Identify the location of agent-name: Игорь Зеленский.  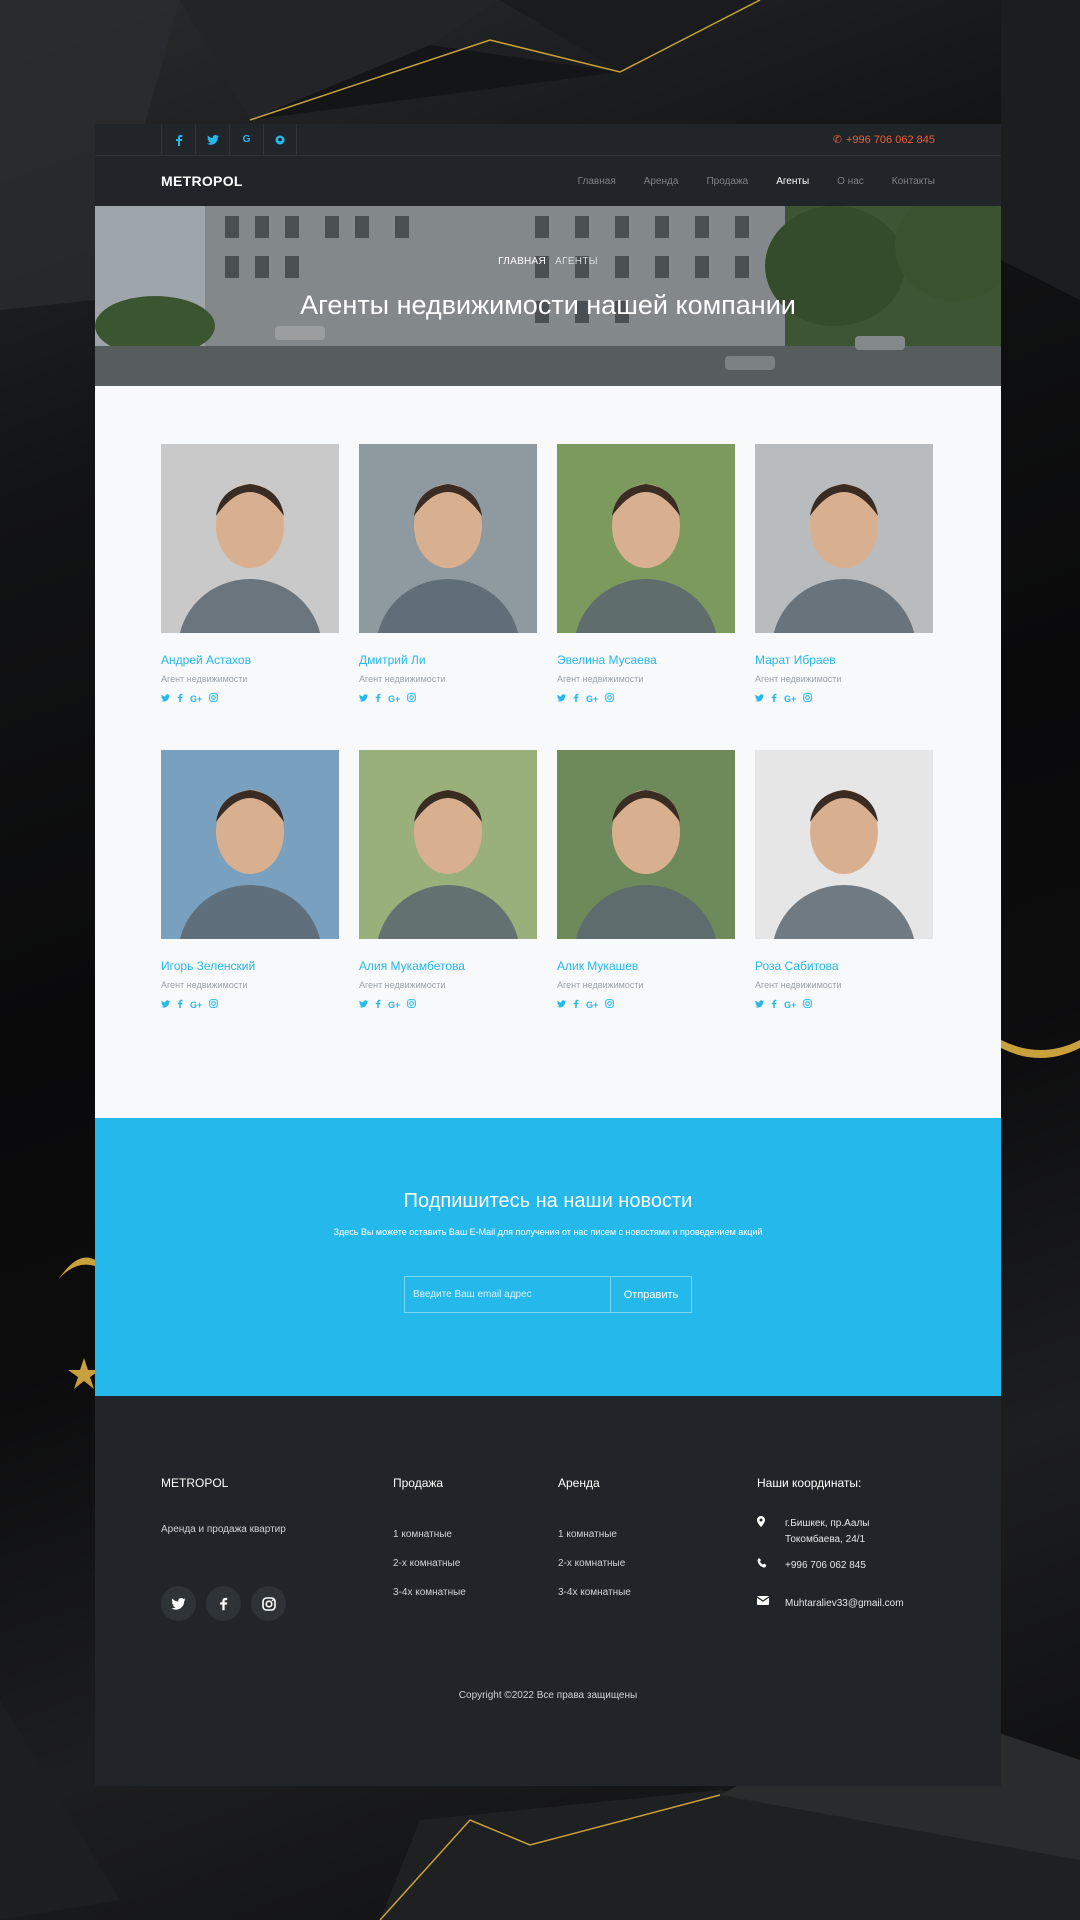
(250, 966).